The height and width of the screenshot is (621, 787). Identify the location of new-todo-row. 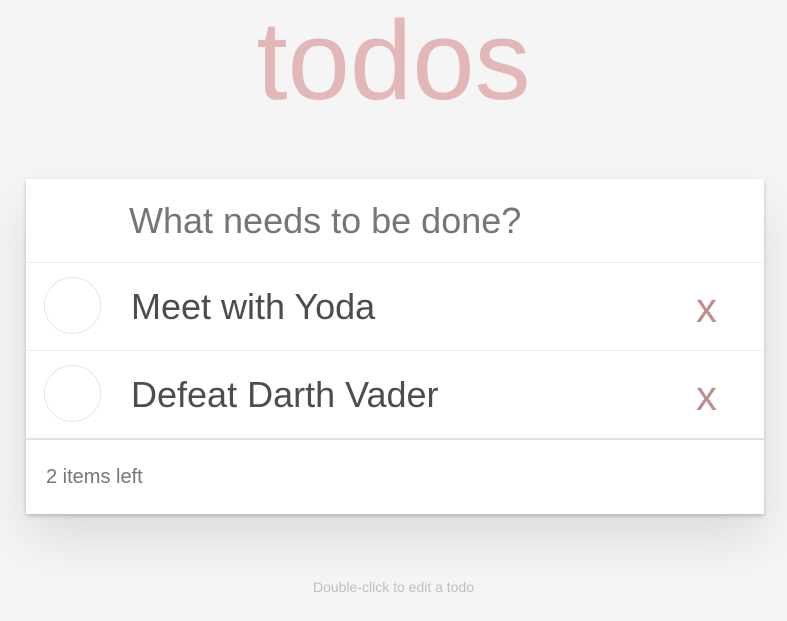
(395, 221).